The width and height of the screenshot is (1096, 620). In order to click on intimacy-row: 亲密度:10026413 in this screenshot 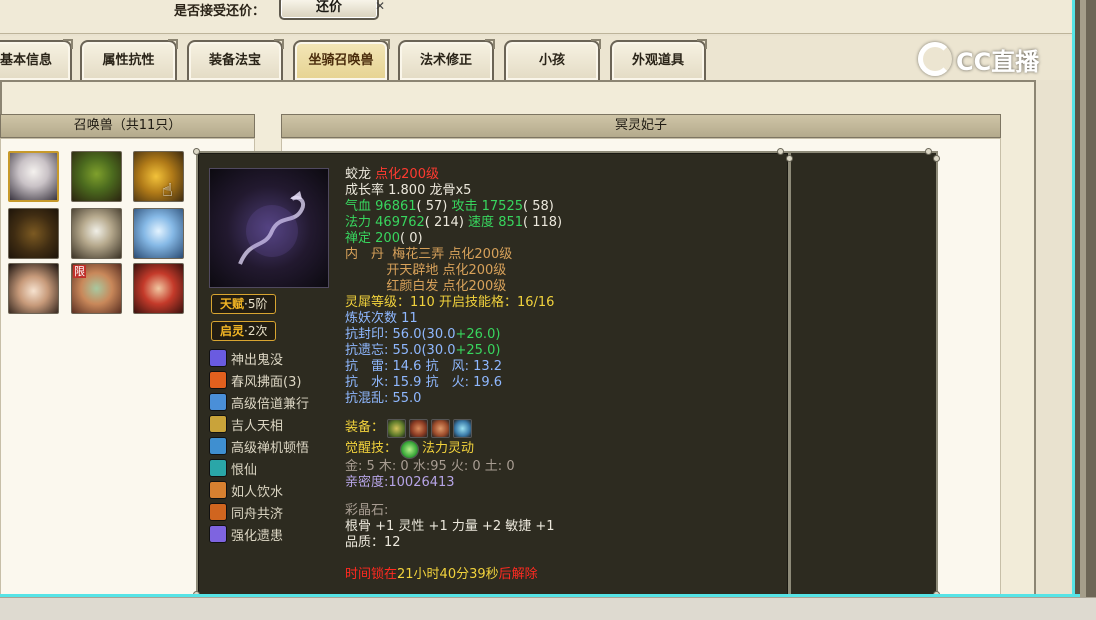, I will do `click(400, 482)`.